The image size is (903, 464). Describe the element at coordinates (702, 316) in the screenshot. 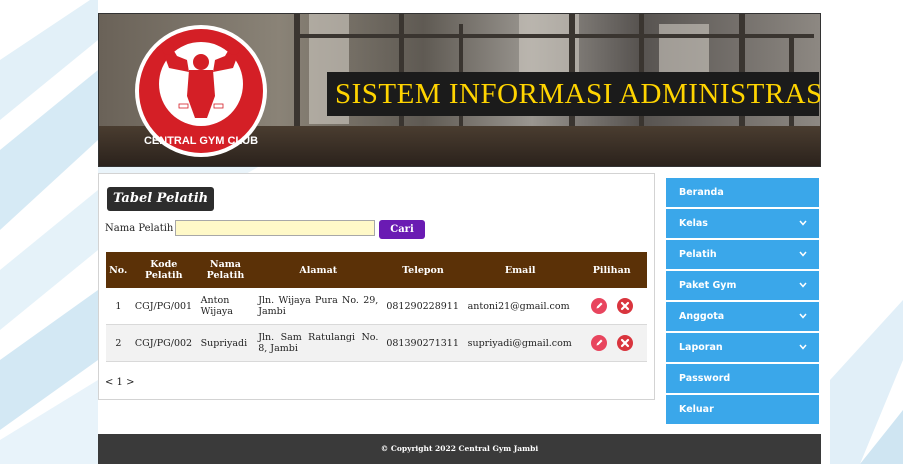

I see `sidebar-item-label: Anggota` at that location.